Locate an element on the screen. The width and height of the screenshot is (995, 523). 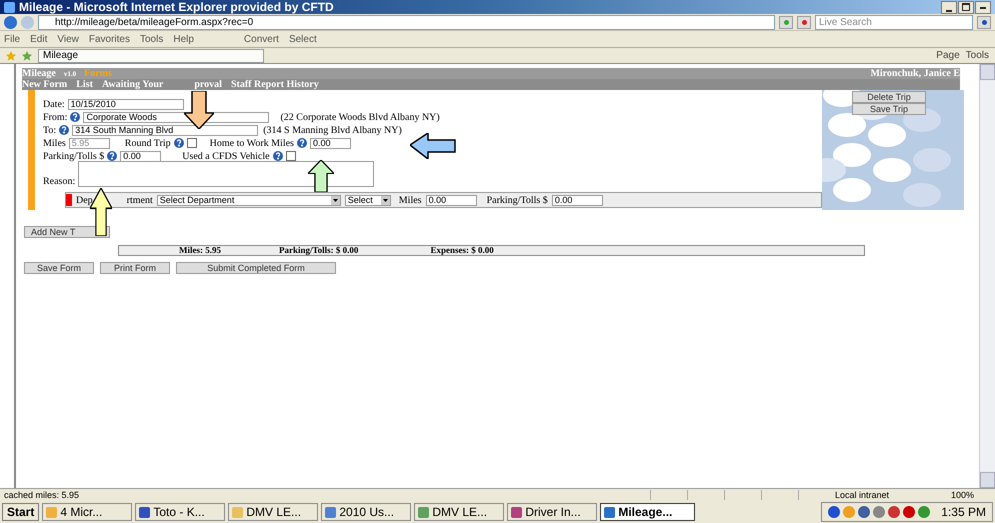
field-label: Round Trip is located at coordinates (147, 143).